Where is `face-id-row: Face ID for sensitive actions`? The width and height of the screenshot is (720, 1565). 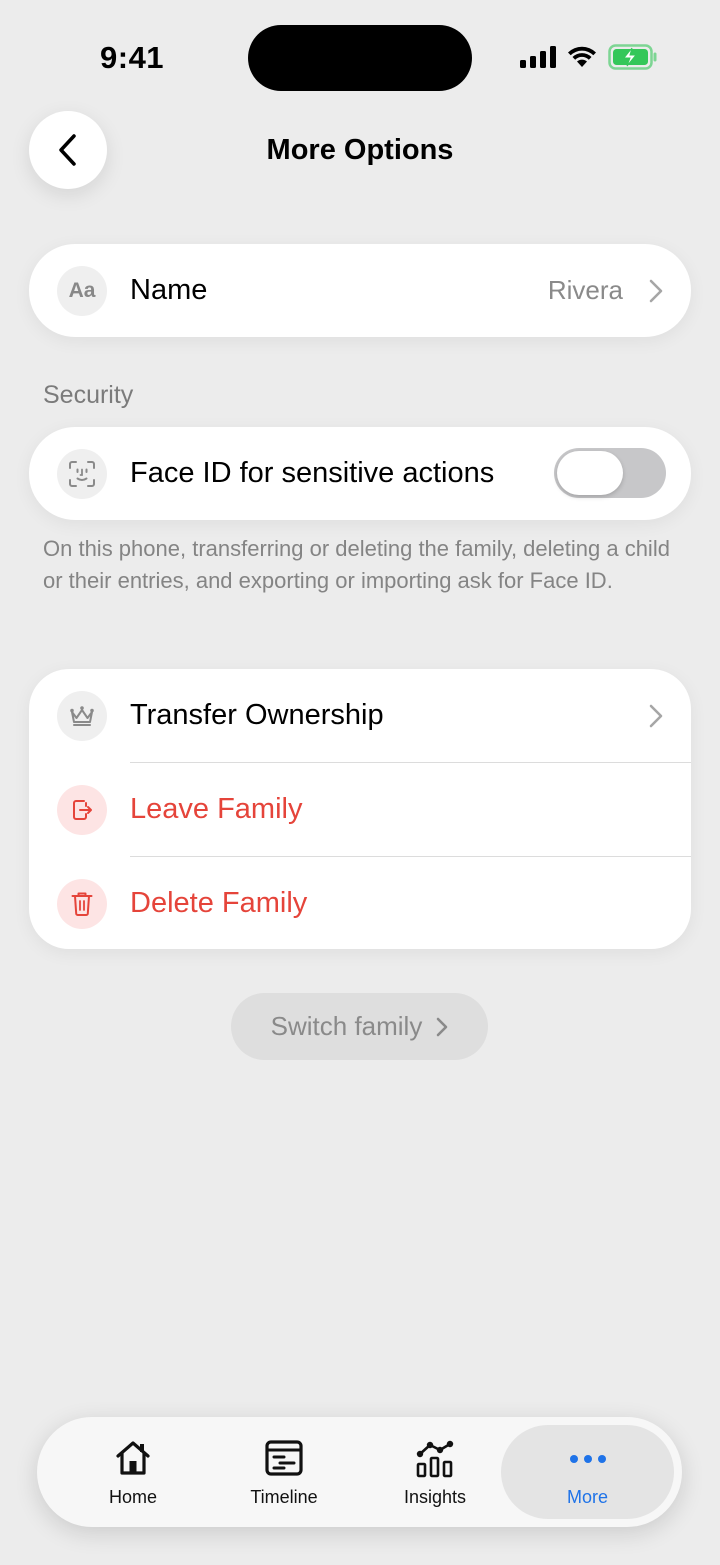
face-id-row: Face ID for sensitive actions is located at coordinates (360, 473).